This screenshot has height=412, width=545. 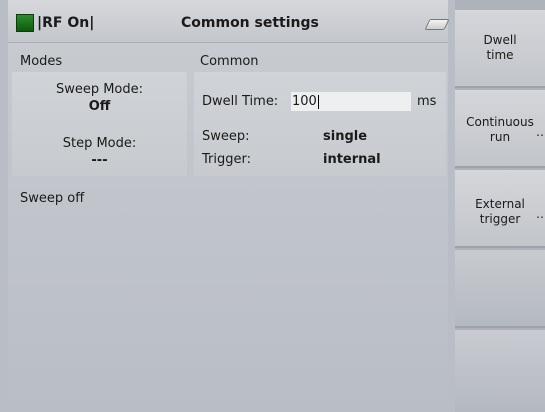 What do you see at coordinates (352, 159) in the screenshot?
I see `trigger-value: internal` at bounding box center [352, 159].